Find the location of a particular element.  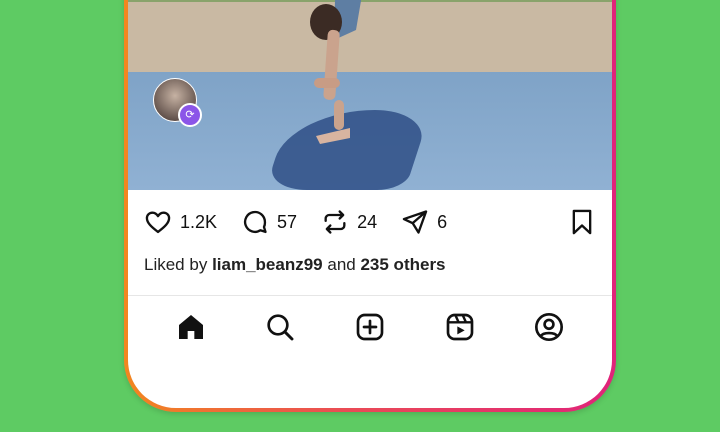

heart-icon is located at coordinates (158, 222).